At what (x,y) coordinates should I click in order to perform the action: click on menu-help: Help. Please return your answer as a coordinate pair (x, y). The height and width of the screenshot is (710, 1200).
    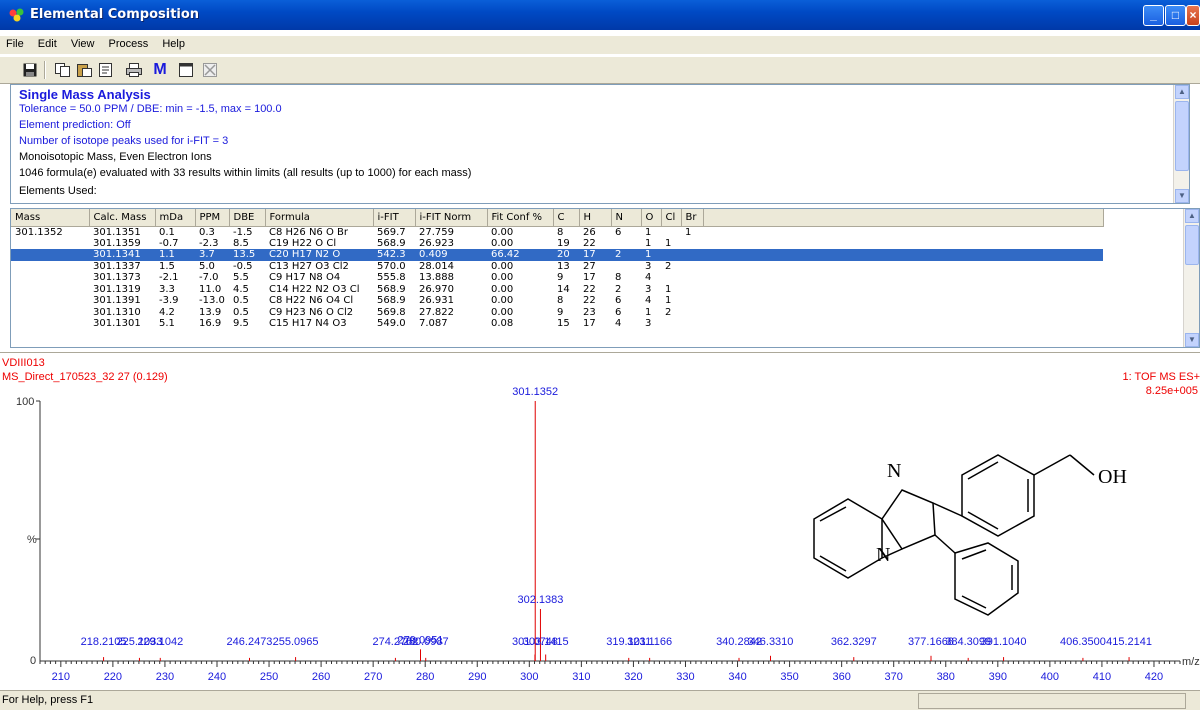
    Looking at the image, I should click on (173, 43).